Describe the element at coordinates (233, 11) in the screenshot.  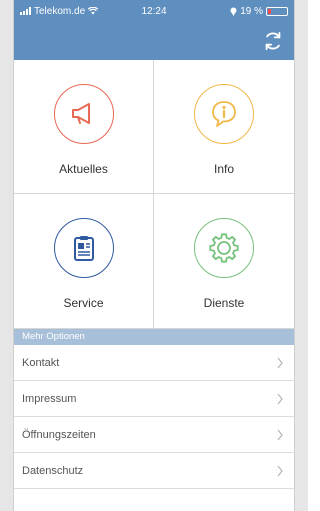
I see `location-icon` at that location.